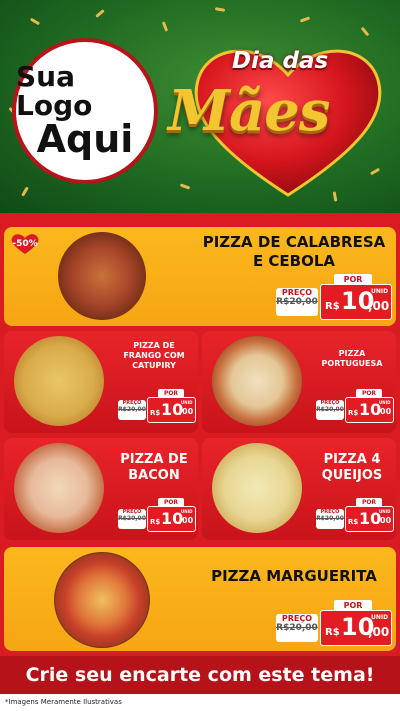  I want to click on logo-placeholder: Sua Logo Aqui, so click(85, 111).